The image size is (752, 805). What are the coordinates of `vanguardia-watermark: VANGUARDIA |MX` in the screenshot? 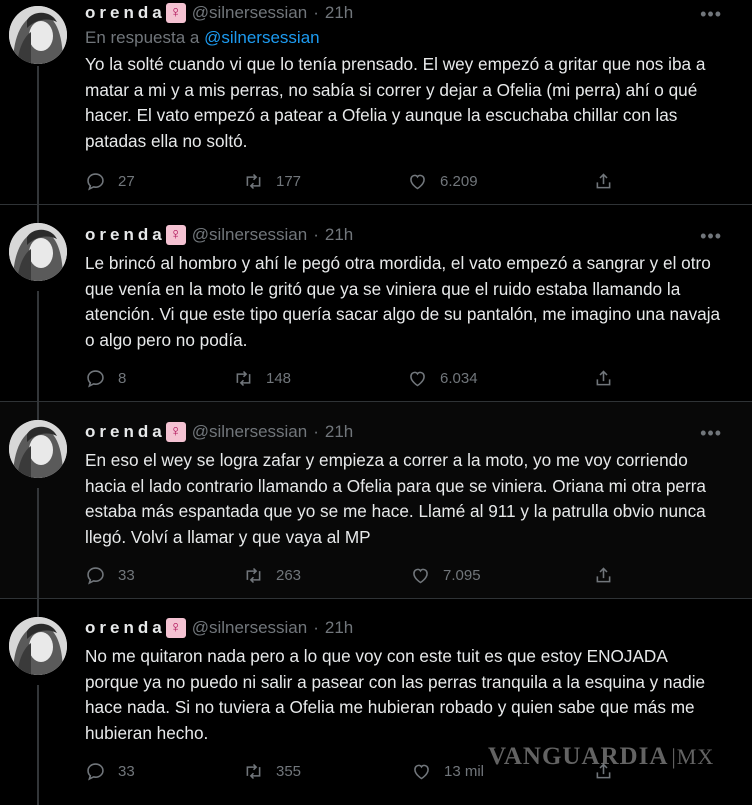 It's located at (601, 757).